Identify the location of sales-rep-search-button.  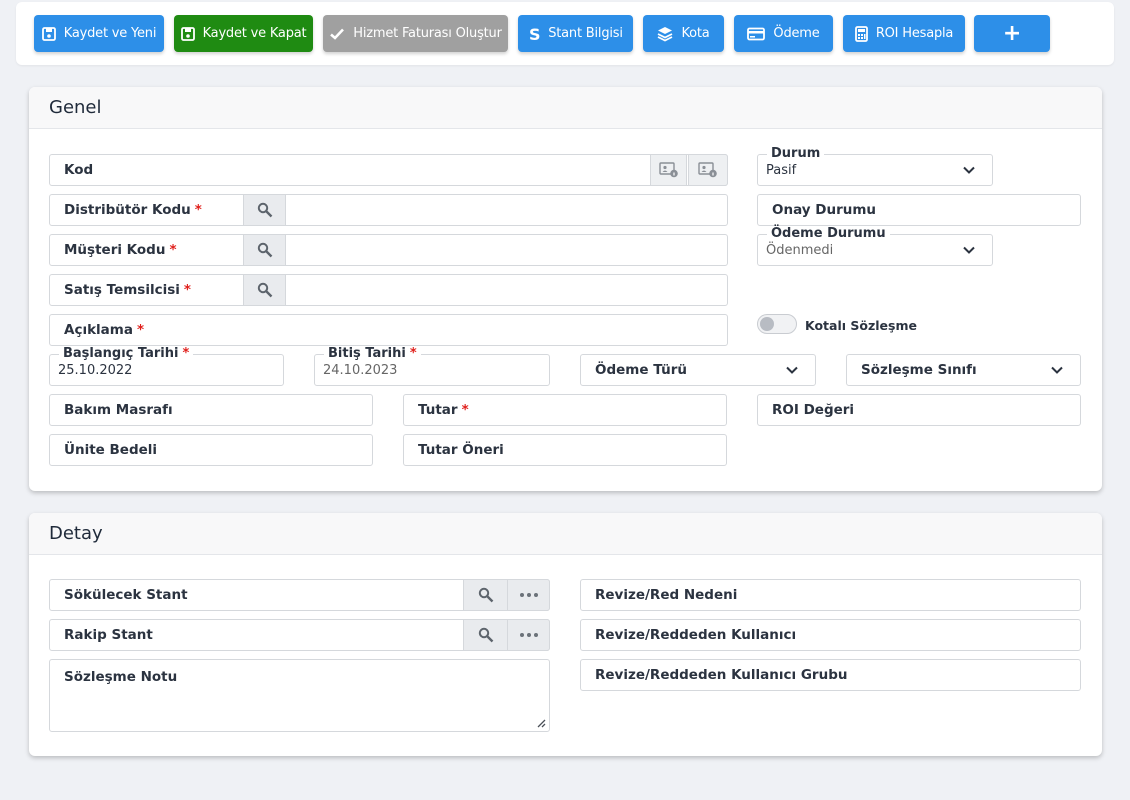
(264, 290).